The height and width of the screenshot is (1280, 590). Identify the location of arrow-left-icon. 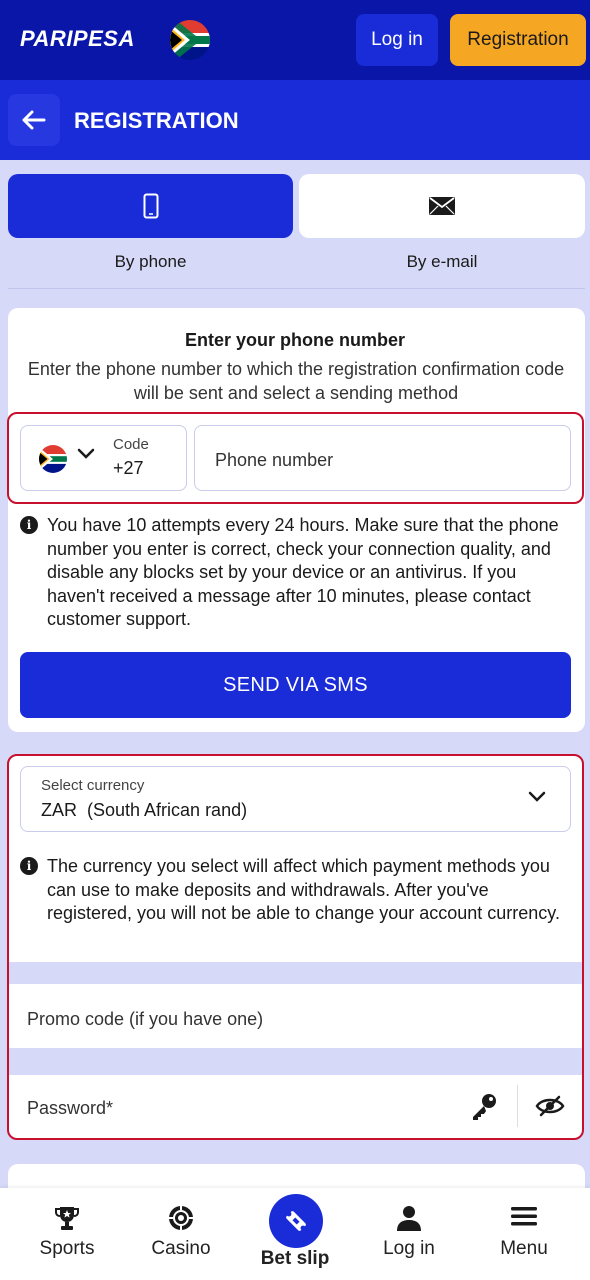
(34, 120).